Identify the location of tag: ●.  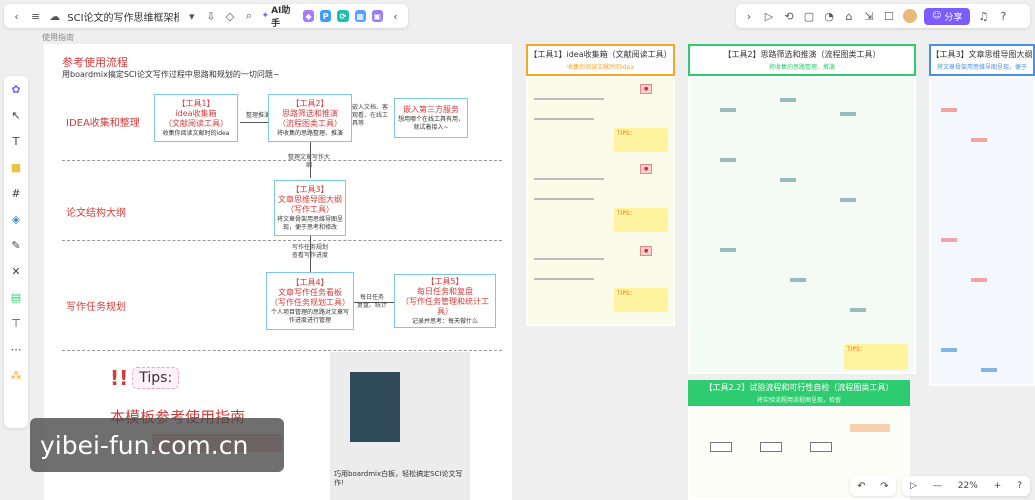
(646, 251).